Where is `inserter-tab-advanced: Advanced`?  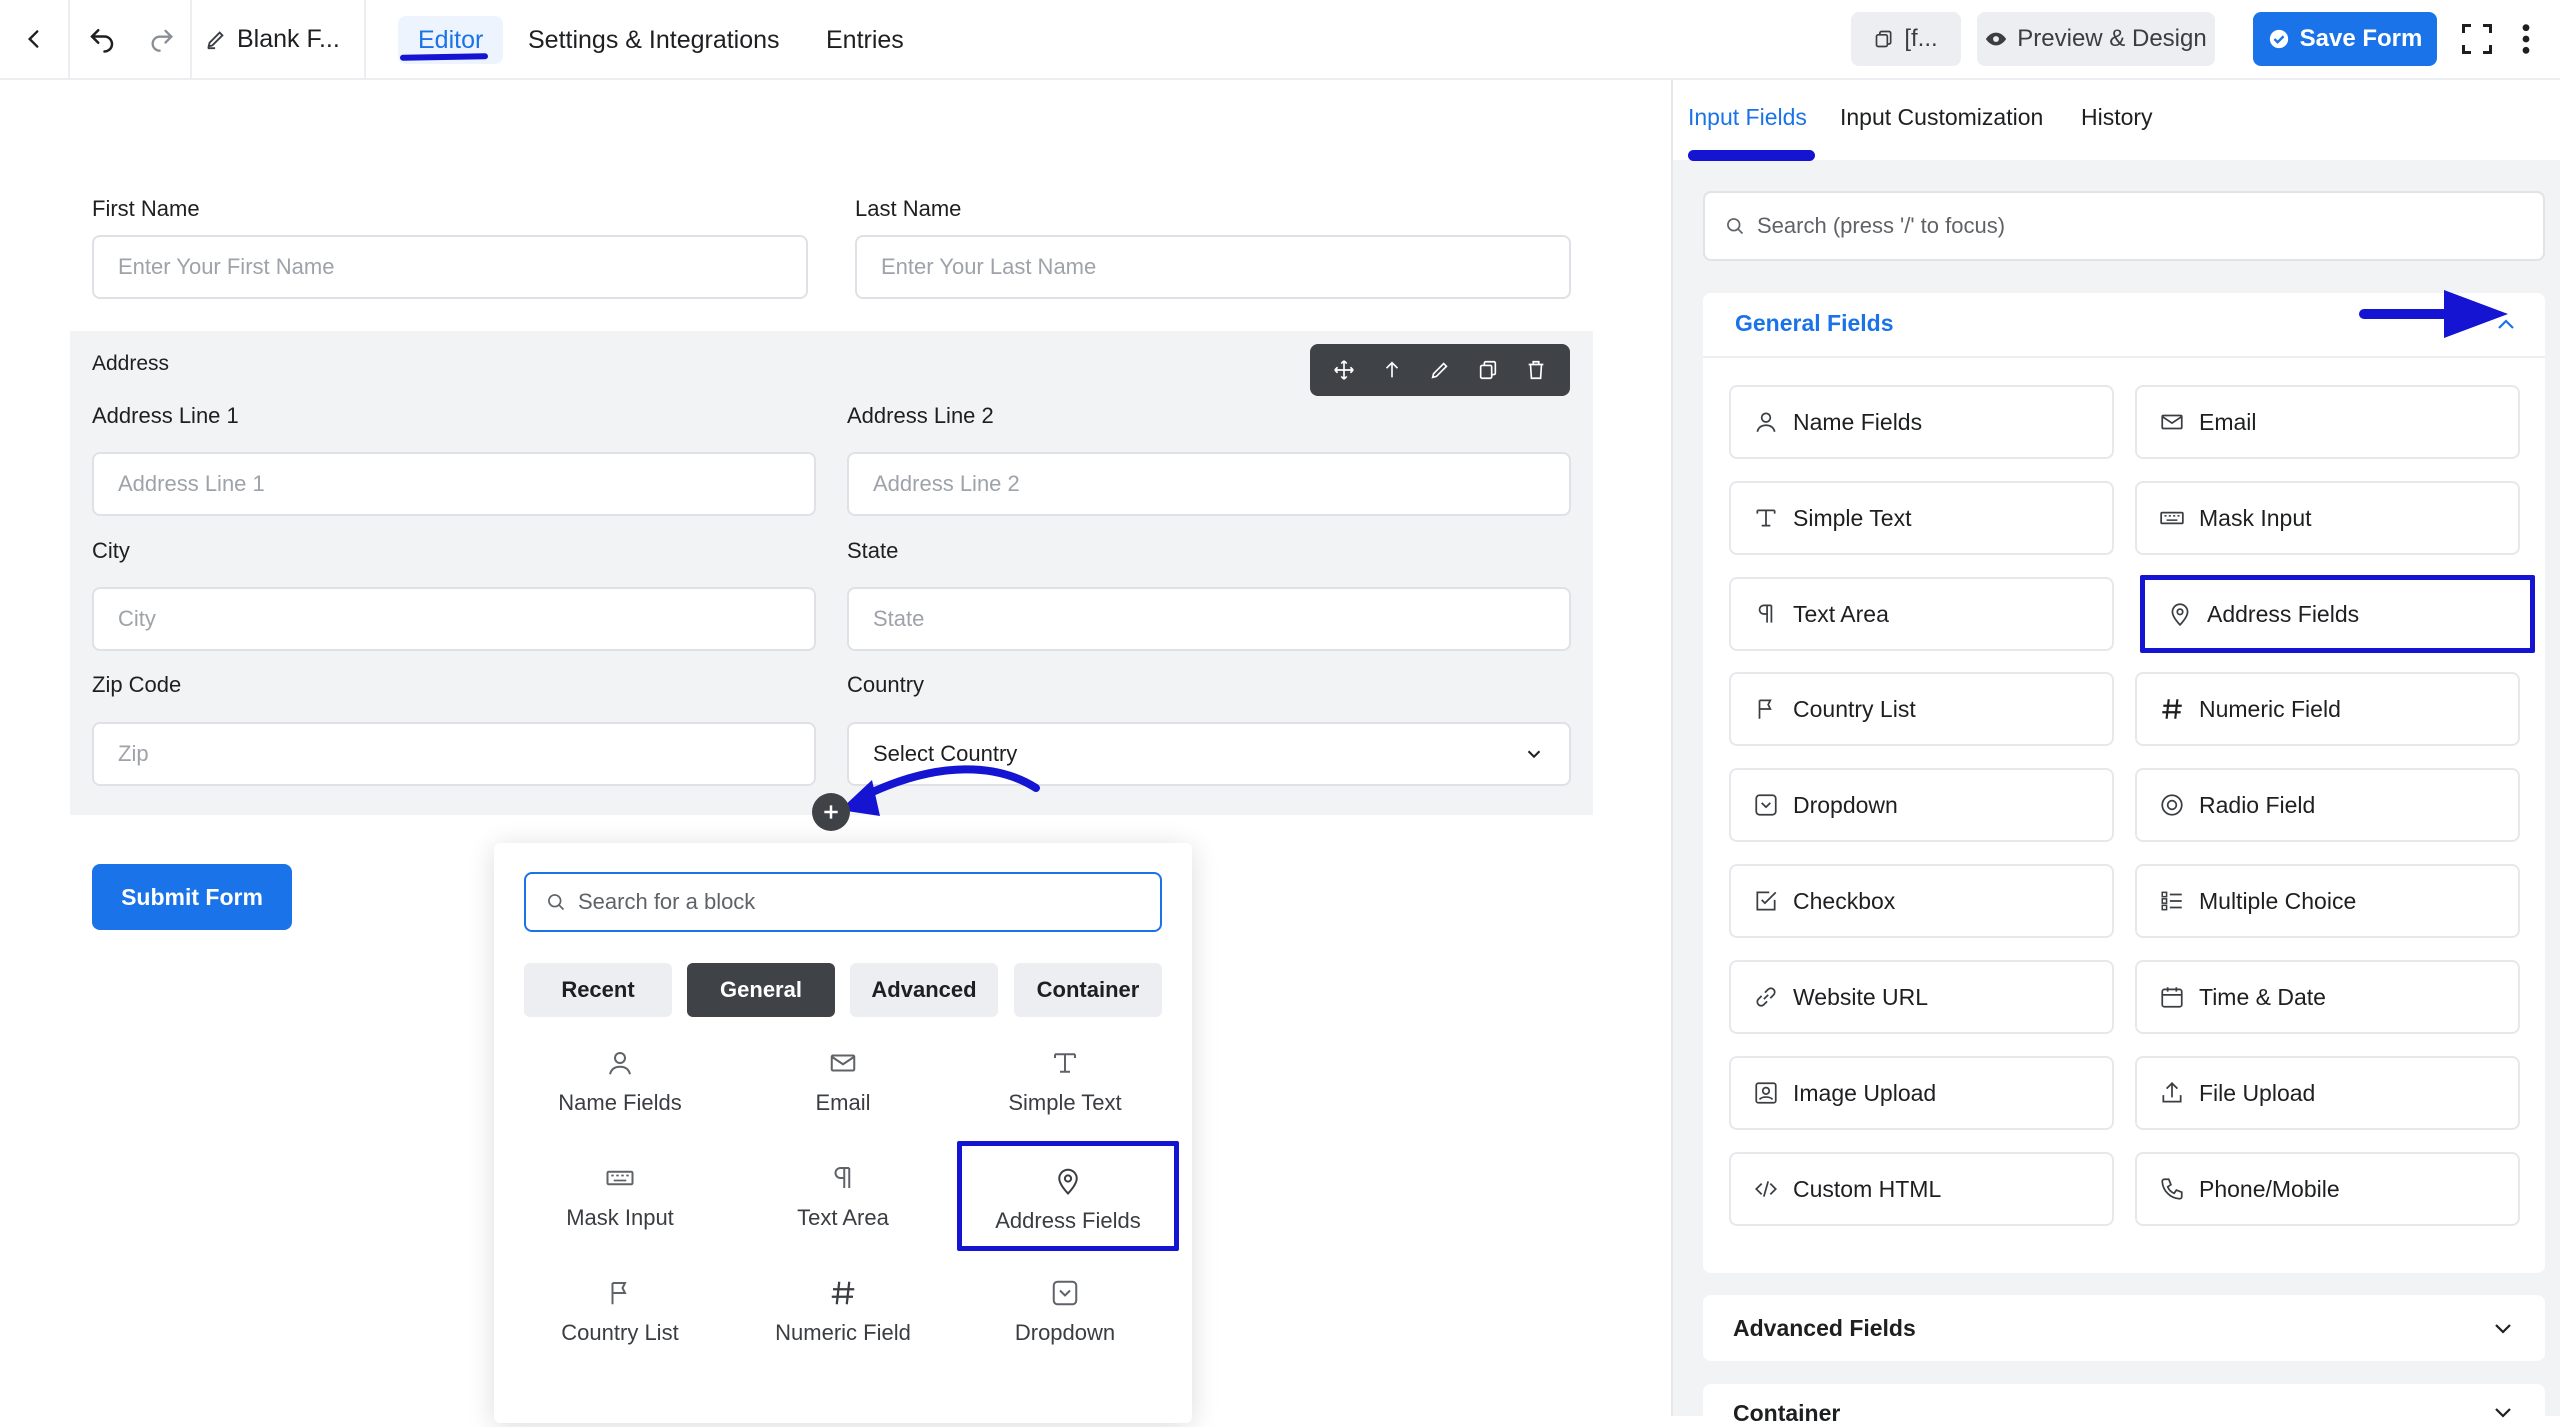
inserter-tab-advanced: Advanced is located at coordinates (924, 990).